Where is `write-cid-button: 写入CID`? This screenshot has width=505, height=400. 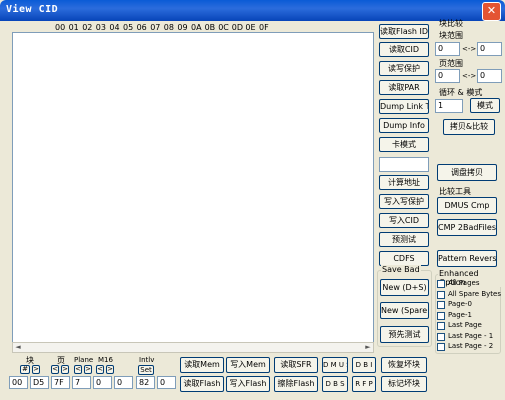 write-cid-button: 写入CID is located at coordinates (404, 220).